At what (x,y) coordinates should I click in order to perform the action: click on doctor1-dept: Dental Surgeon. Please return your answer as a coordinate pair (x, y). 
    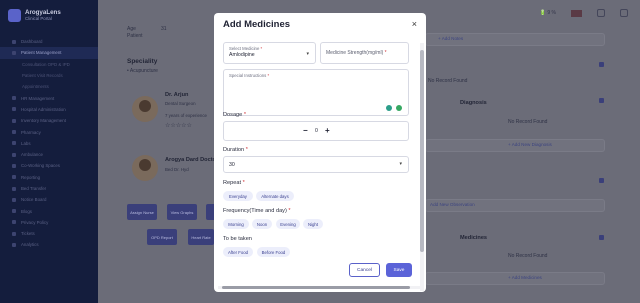
    Looking at the image, I should click on (180, 103).